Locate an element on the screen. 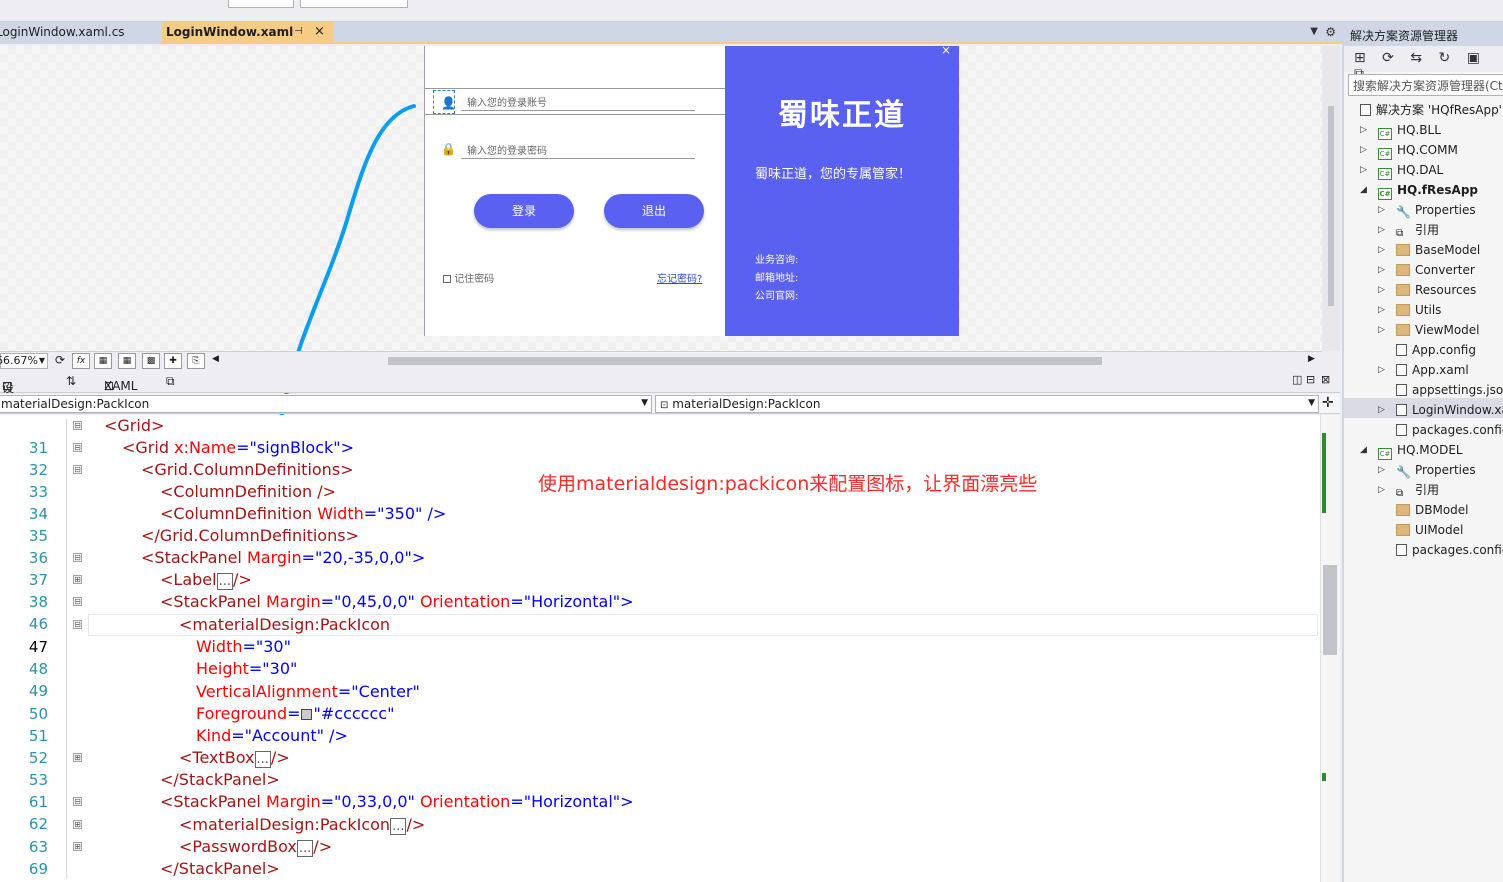 The image size is (1503, 882). chevron-down-icon: ▼ is located at coordinates (41, 360).